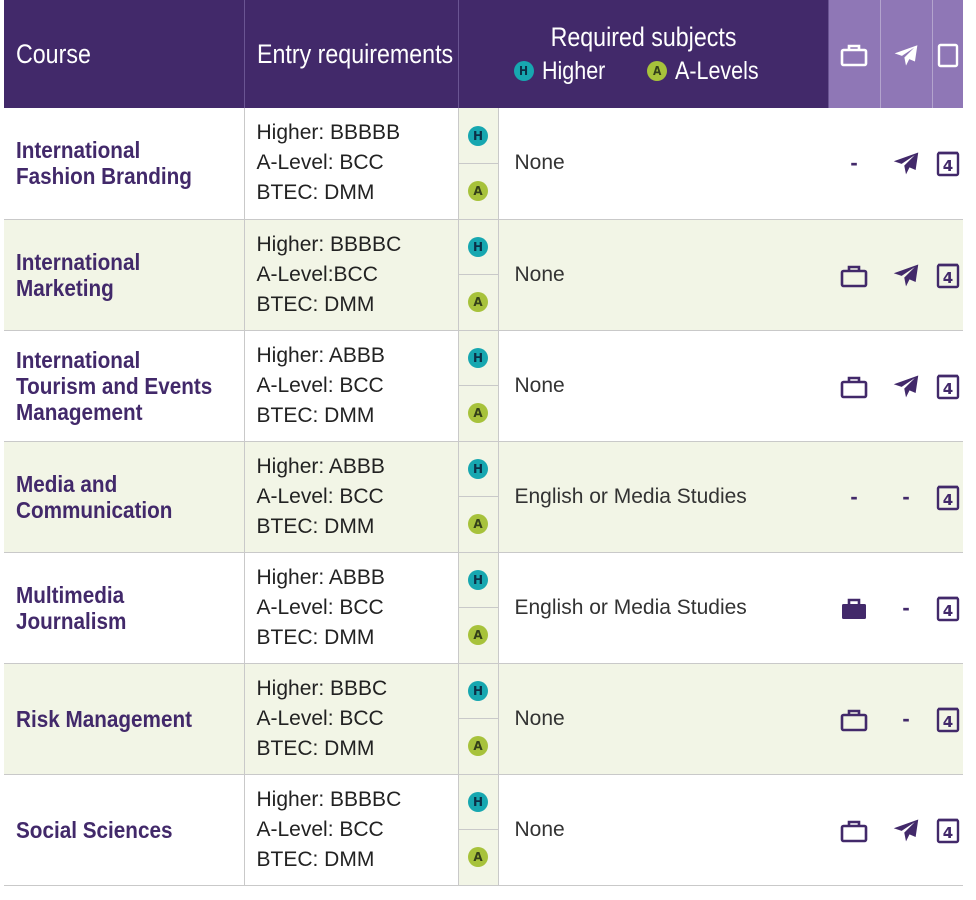 The height and width of the screenshot is (900, 976). Describe the element at coordinates (94, 830) in the screenshot. I see `course-name: Social Sciences` at that location.